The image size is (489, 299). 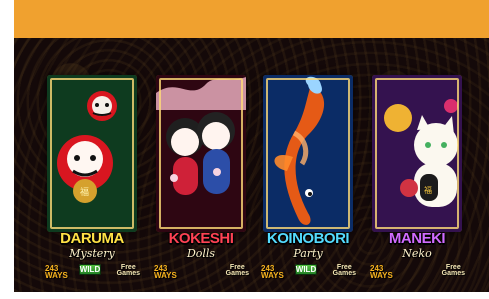 What do you see at coordinates (251, 19) in the screenshot?
I see `orange-header-bar` at bounding box center [251, 19].